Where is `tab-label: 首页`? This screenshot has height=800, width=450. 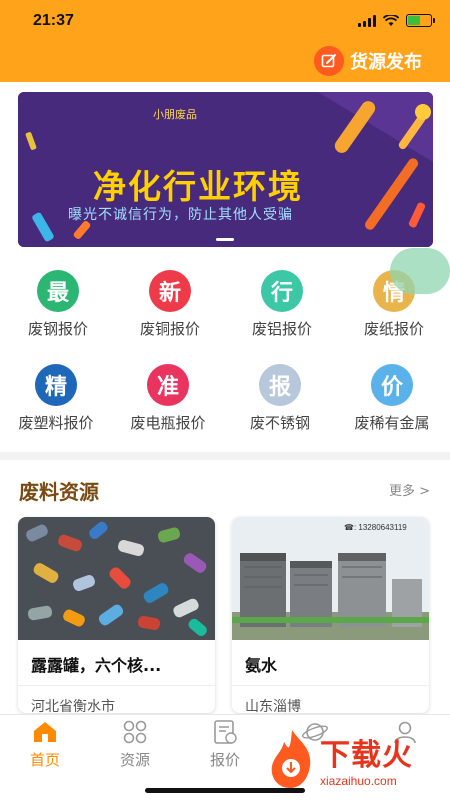 tab-label: 首页 is located at coordinates (44, 760).